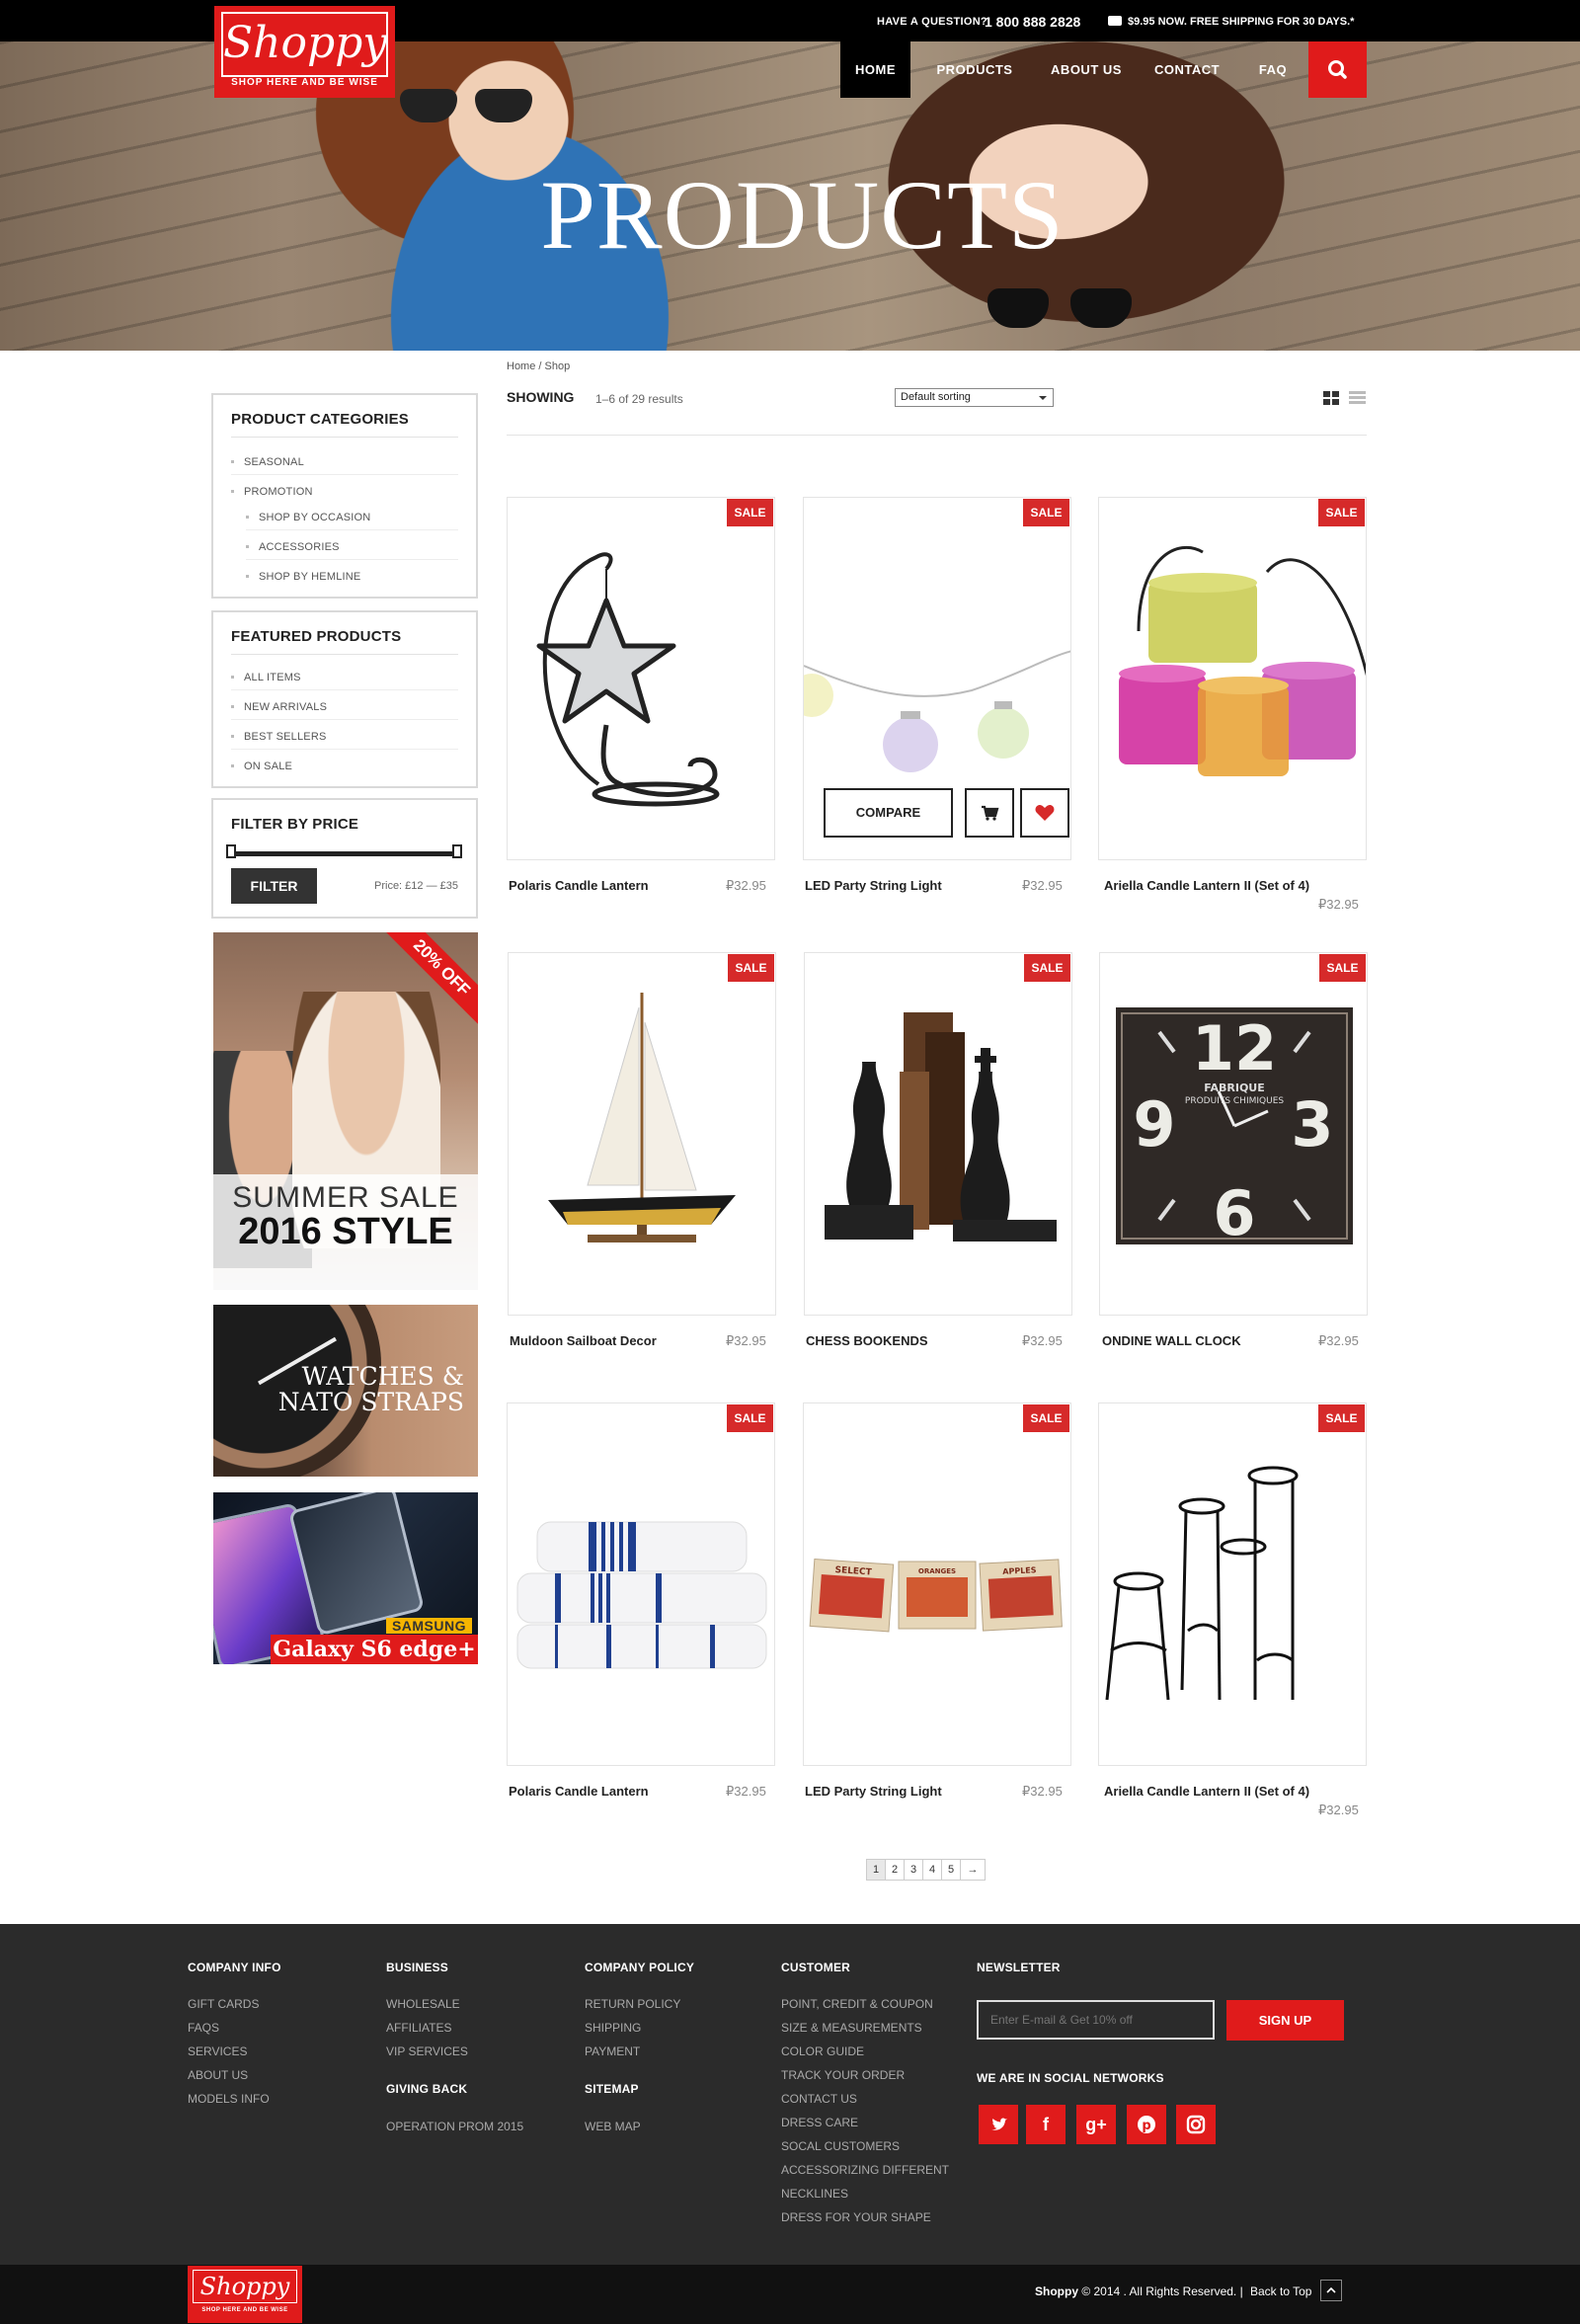 The height and width of the screenshot is (2324, 1580). I want to click on add-to-cart-button, so click(990, 813).